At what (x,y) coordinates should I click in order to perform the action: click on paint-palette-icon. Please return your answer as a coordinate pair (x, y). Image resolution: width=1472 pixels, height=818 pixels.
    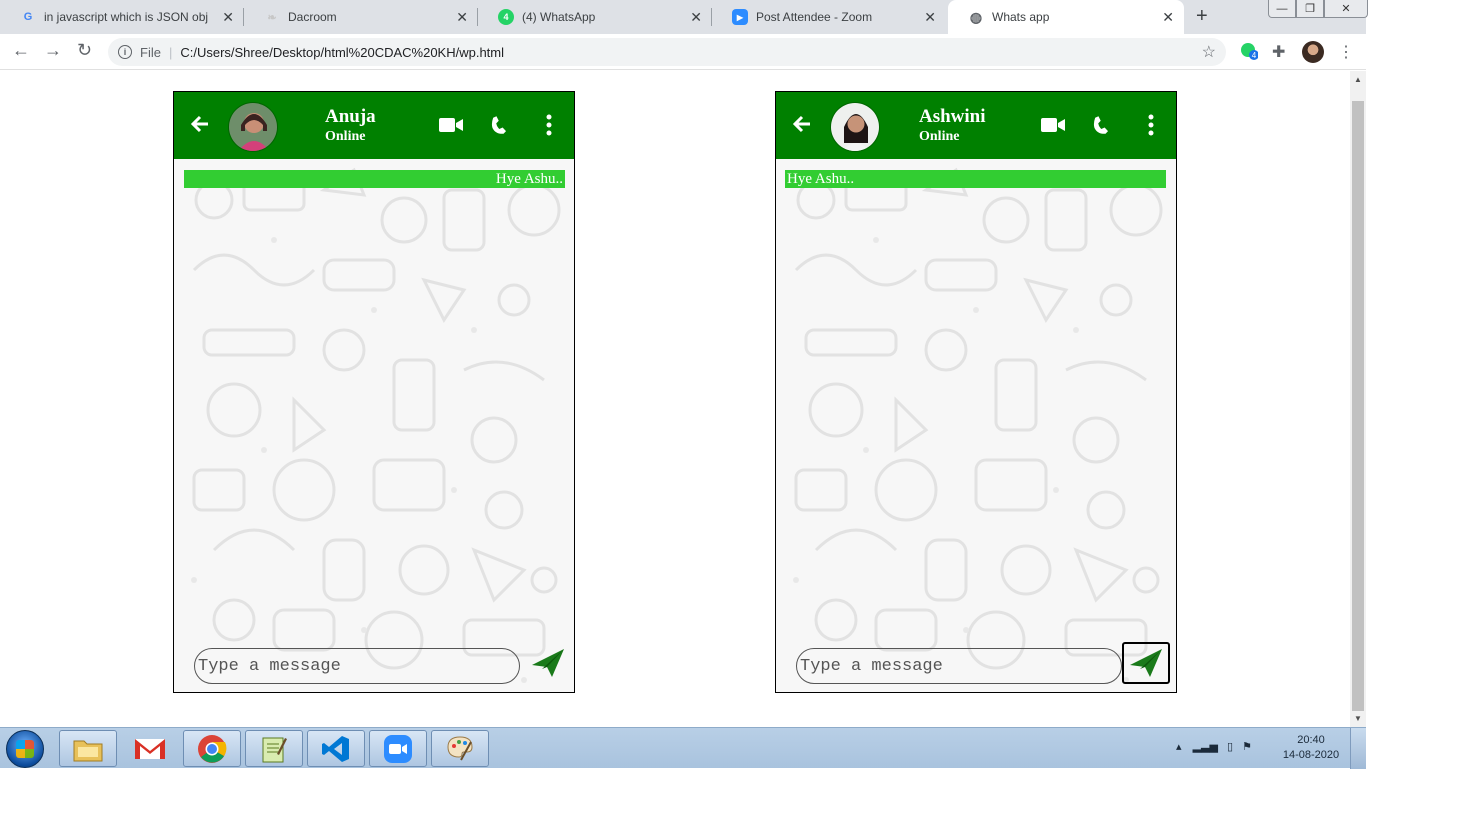
    Looking at the image, I should click on (460, 747).